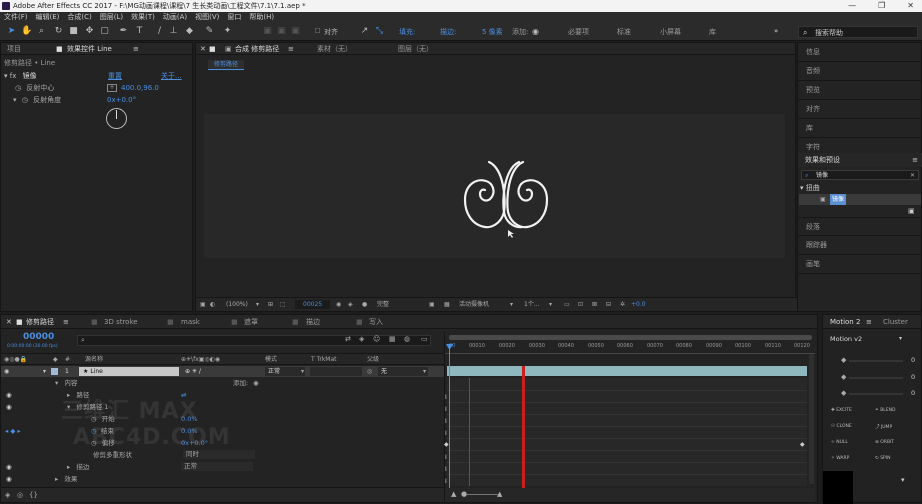 The width and height of the screenshot is (922, 504). I want to click on zoom-dropdown: (100%), so click(237, 304).